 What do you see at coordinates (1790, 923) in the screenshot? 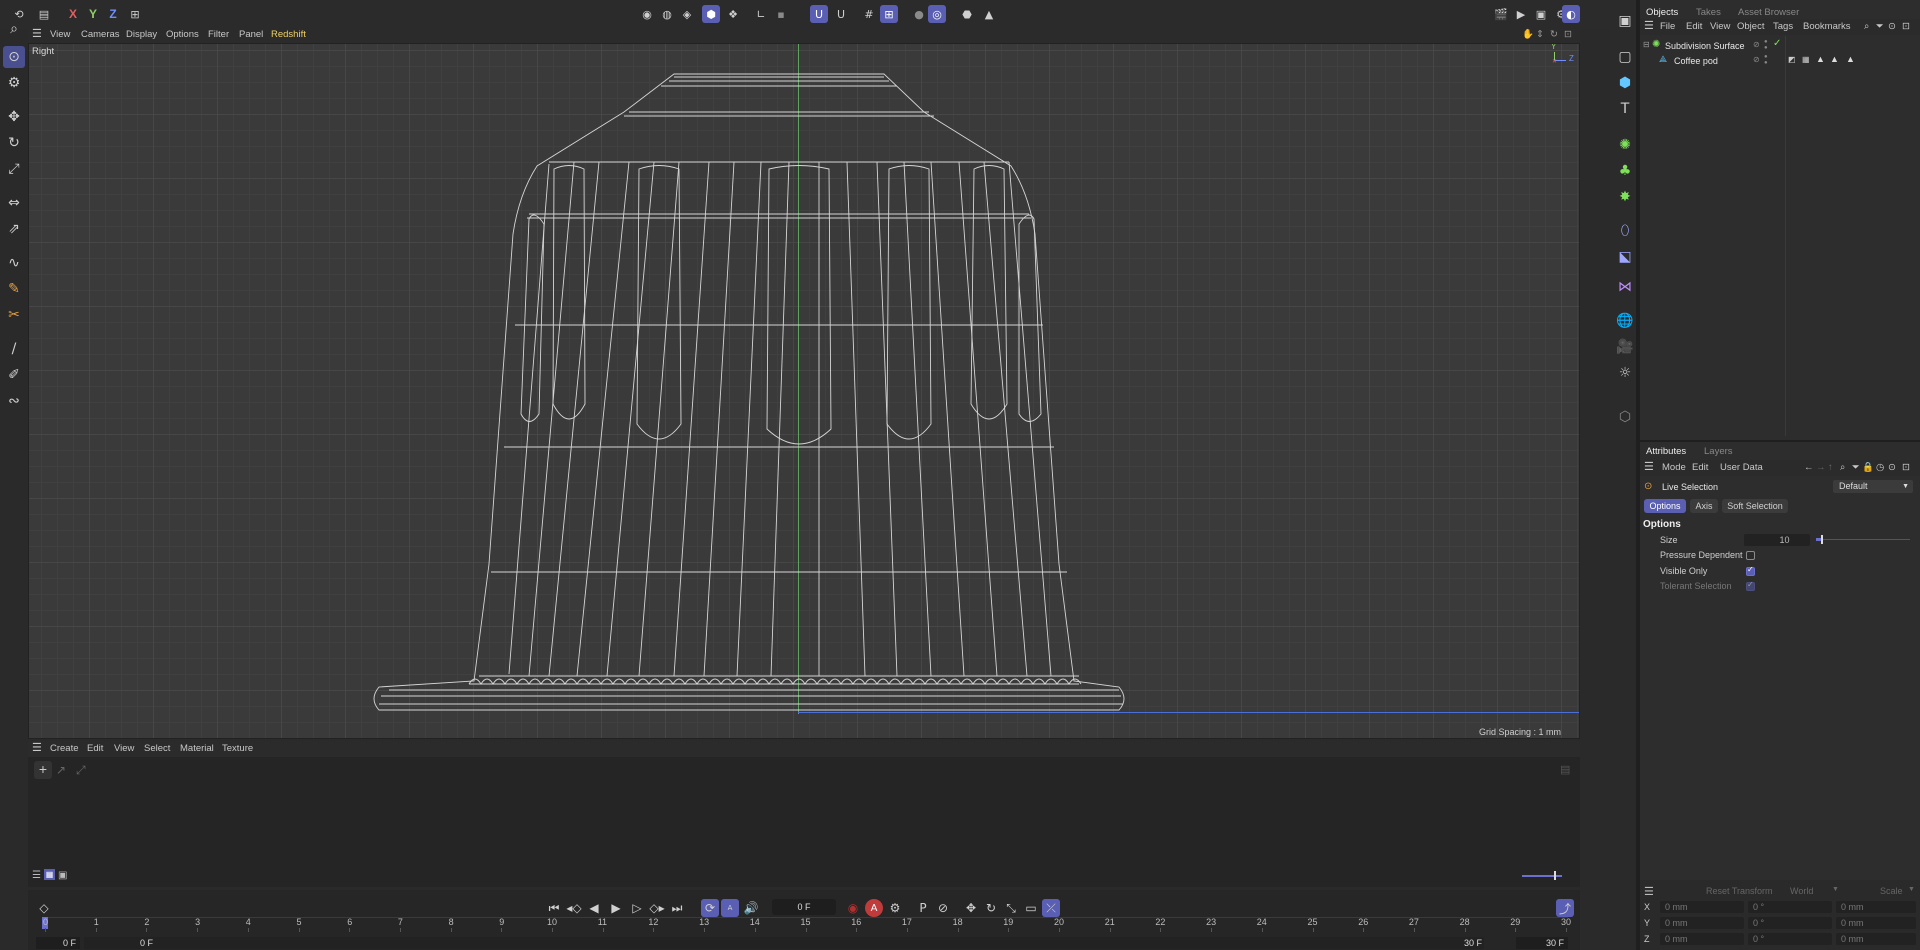
I see `rotation-y-field: 0 °` at bounding box center [1790, 923].